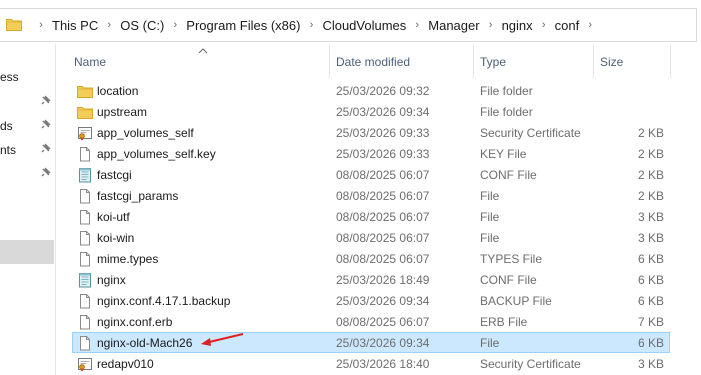  Describe the element at coordinates (567, 25) in the screenshot. I see `breadcrumb-item: conf` at that location.